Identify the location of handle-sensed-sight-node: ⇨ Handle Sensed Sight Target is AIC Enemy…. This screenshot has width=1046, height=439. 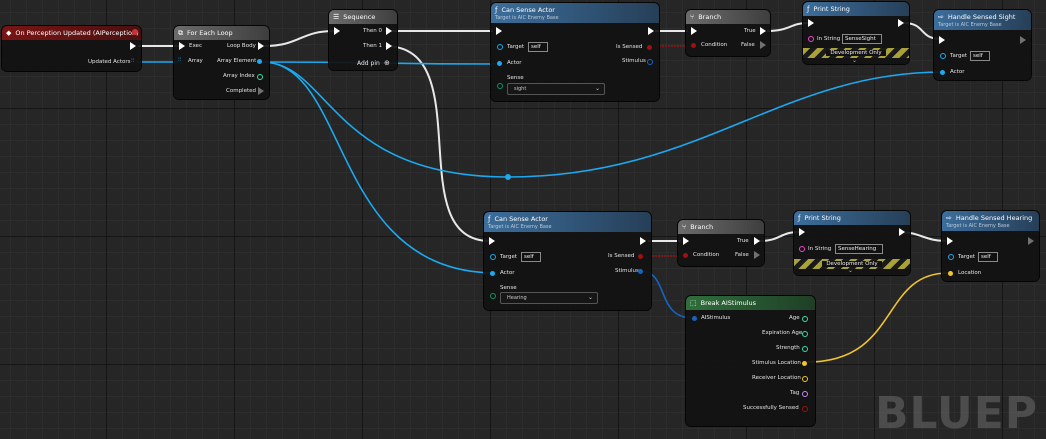
(982, 45).